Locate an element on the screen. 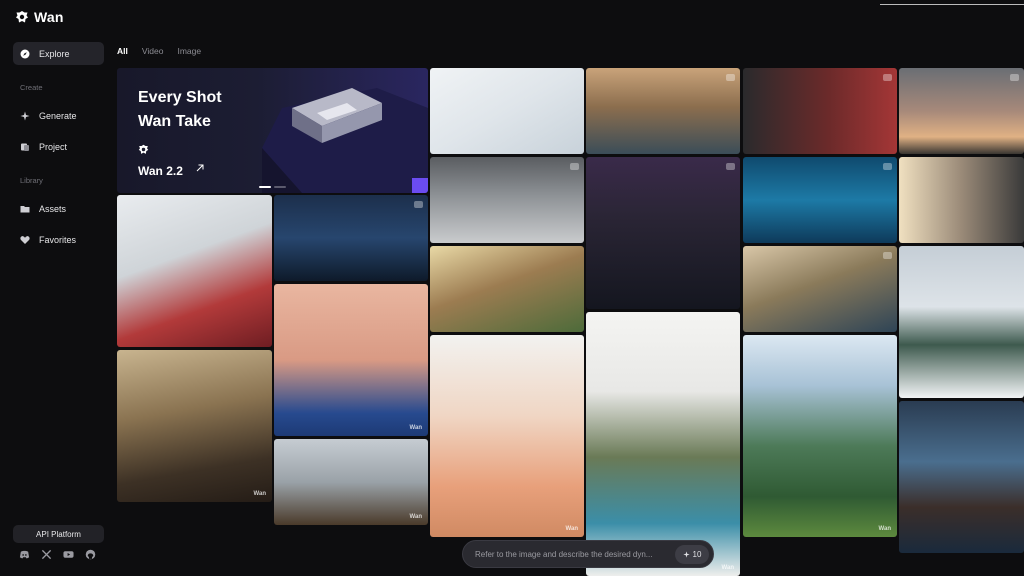  heart-icon is located at coordinates (25, 239).